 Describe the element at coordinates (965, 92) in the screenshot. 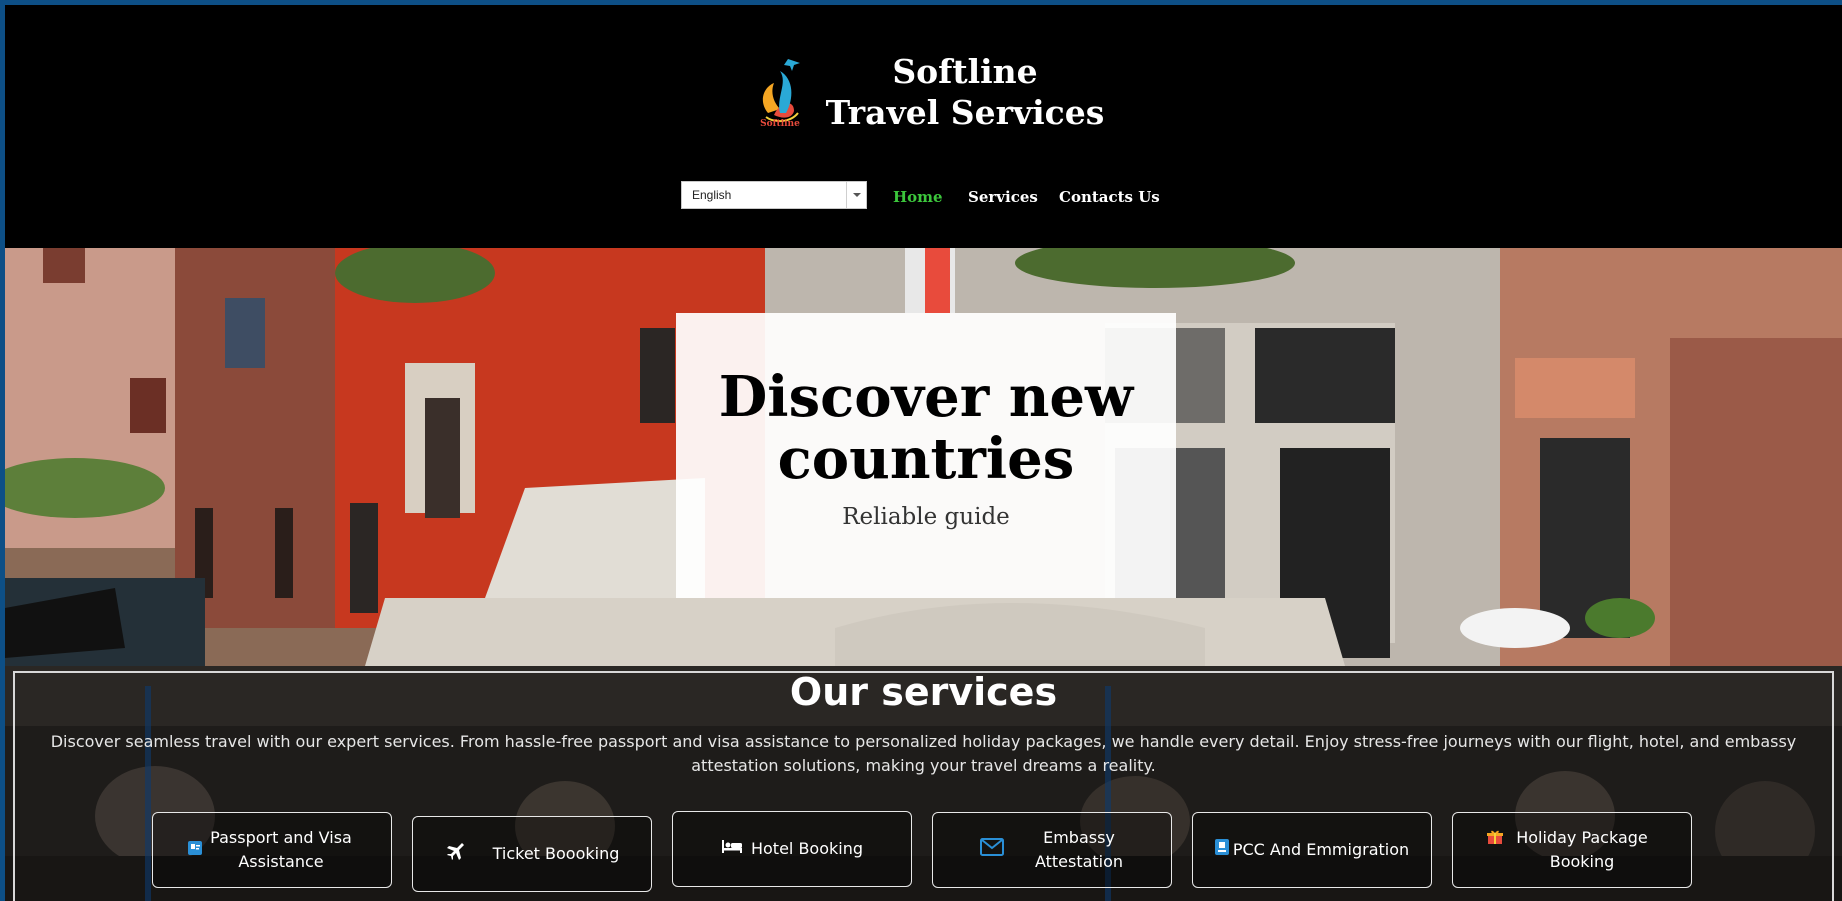

I see `brand-name: Softline Travel Services` at that location.